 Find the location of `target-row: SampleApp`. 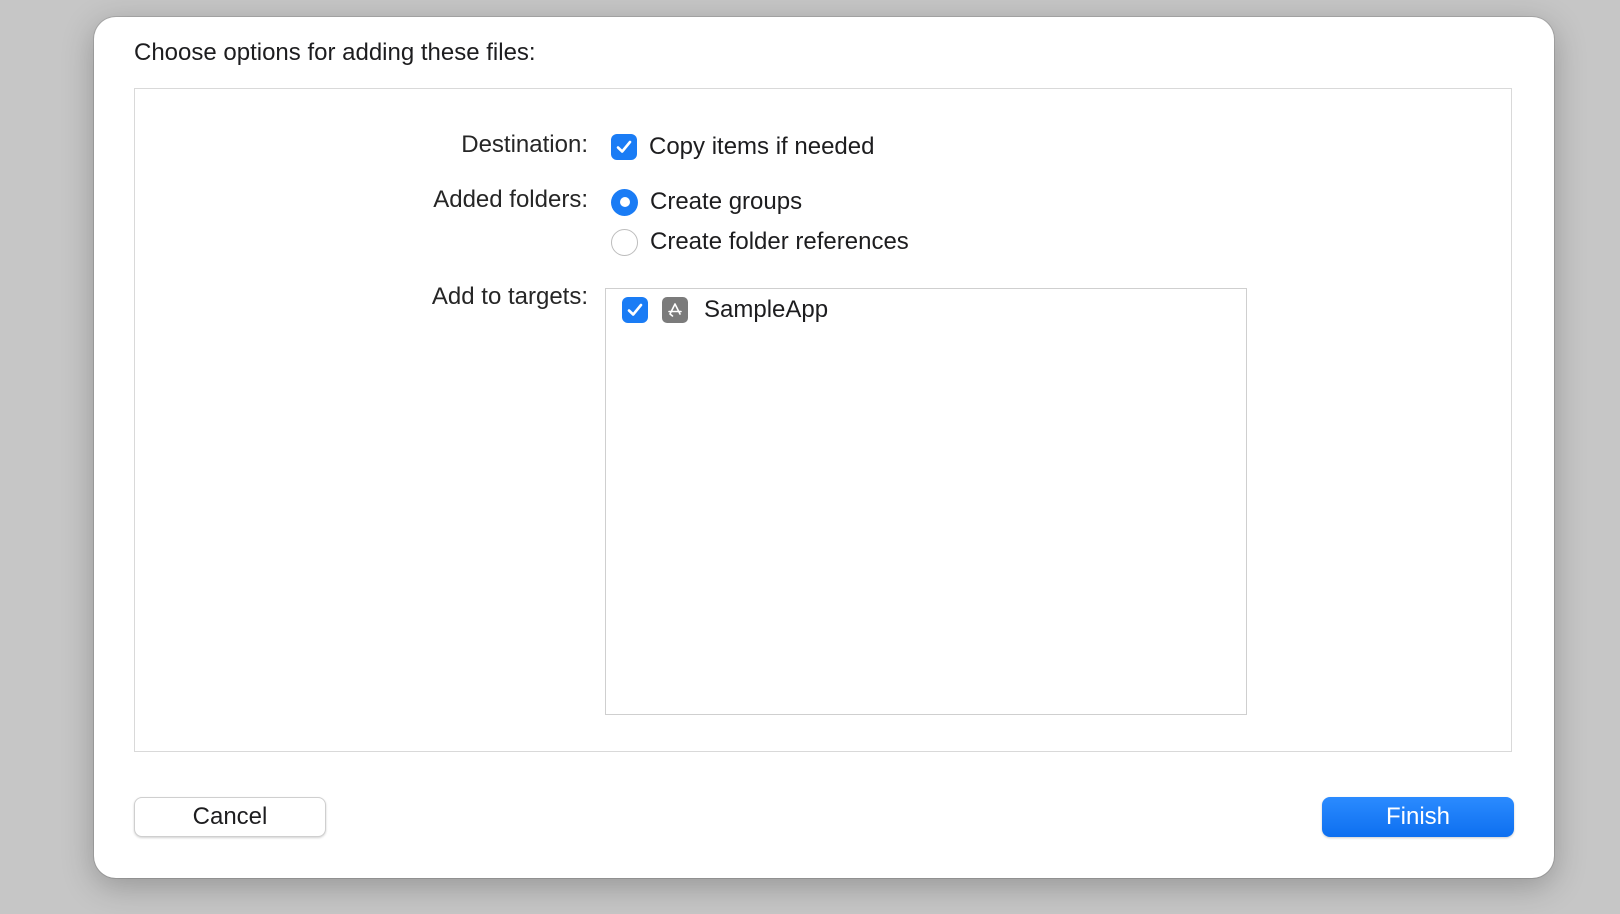

target-row: SampleApp is located at coordinates (725, 310).